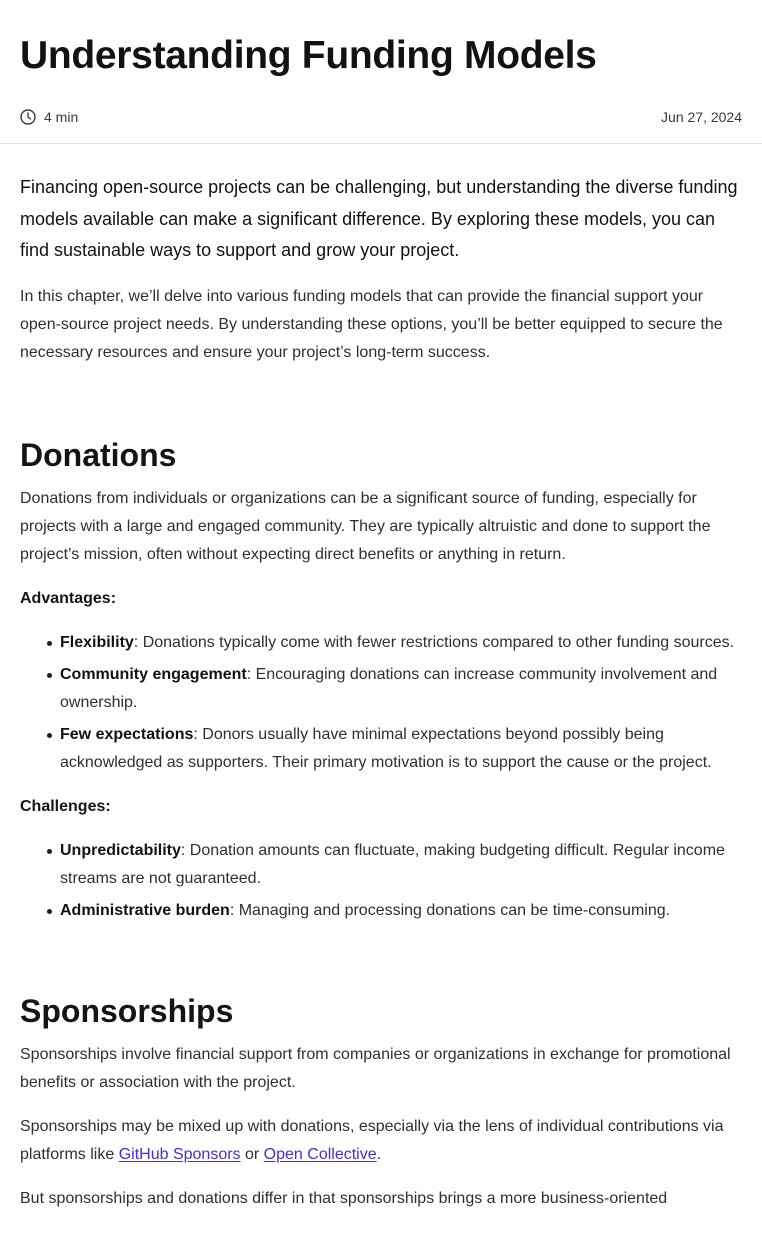  I want to click on section-heading-sponsorships: Sponsorships, so click(127, 1010).